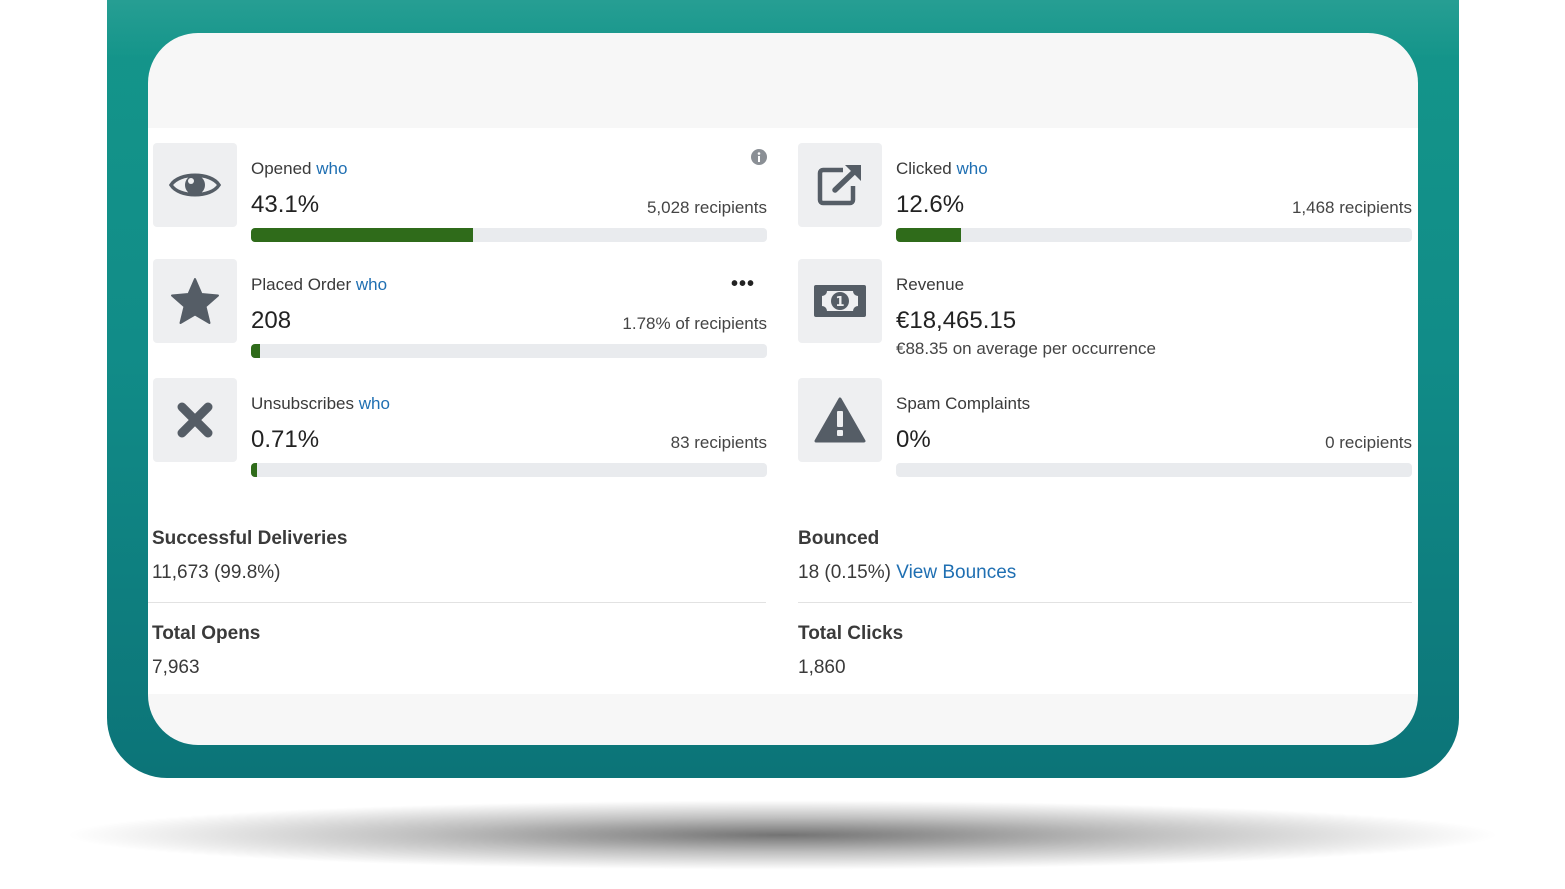 Image resolution: width=1565 pixels, height=889 pixels. I want to click on external-link-icon, so click(839, 185).